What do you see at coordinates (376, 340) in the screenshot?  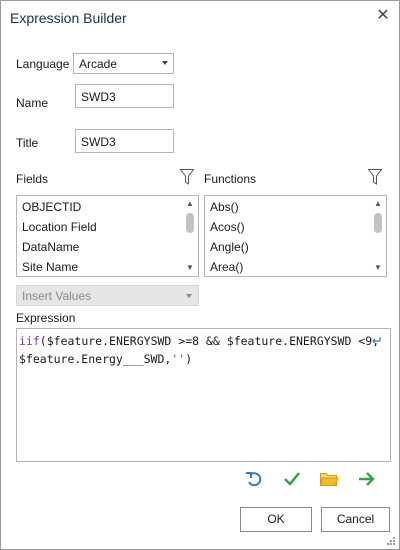 I see `word-wrap-icon` at bounding box center [376, 340].